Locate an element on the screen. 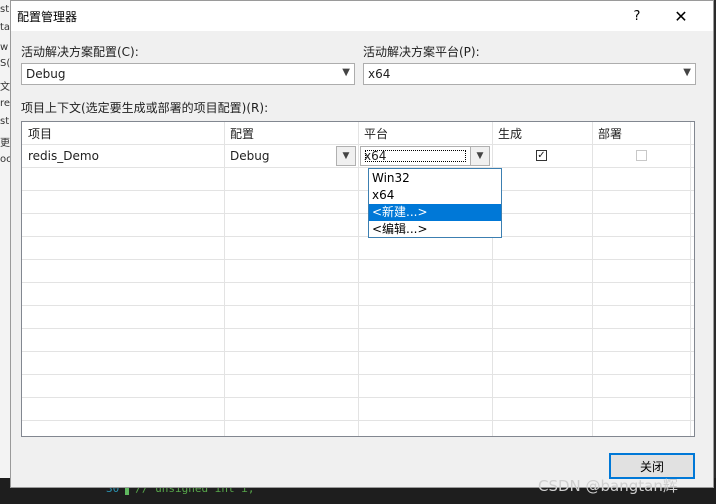 The height and width of the screenshot is (504, 716). solution-config-select: Debug ▼ is located at coordinates (188, 74).